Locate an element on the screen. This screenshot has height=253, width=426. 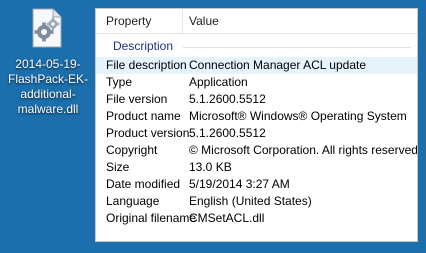
column-header-value: Value is located at coordinates (204, 21).